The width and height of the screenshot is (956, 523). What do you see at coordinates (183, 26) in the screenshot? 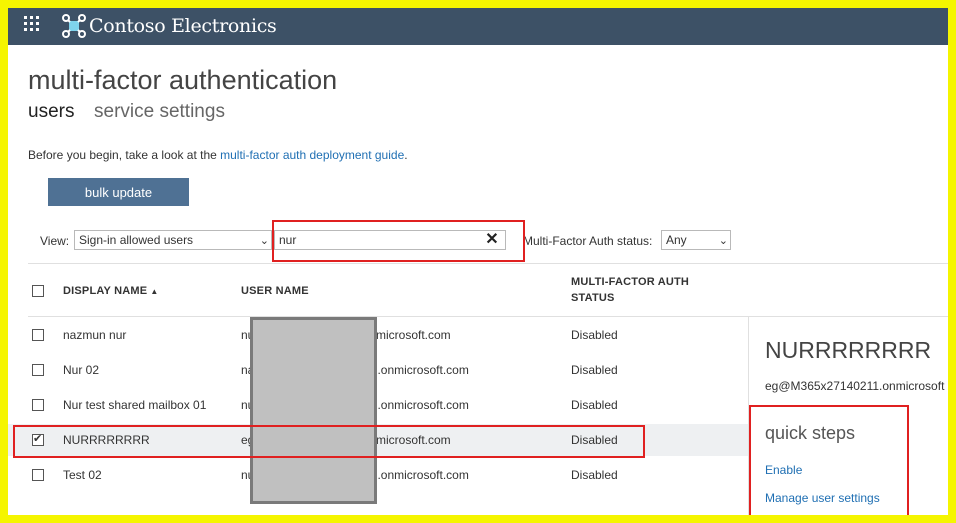
I see `app-name: Contoso Electronics` at bounding box center [183, 26].